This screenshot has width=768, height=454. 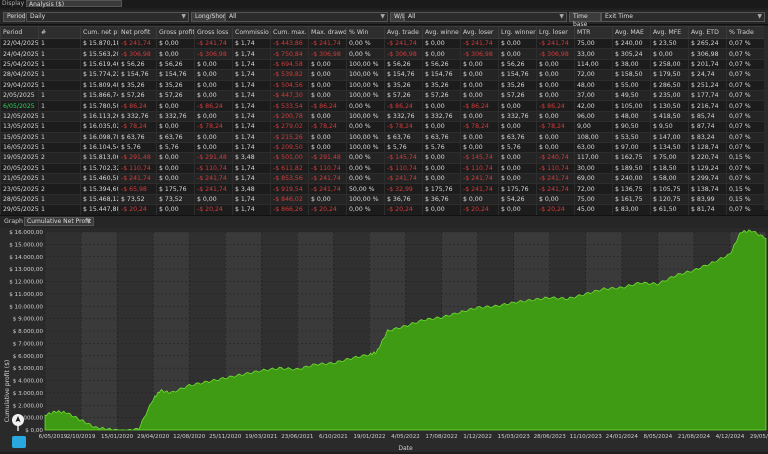 I want to click on table-cell: -$ 846,02, so click(x=290, y=199).